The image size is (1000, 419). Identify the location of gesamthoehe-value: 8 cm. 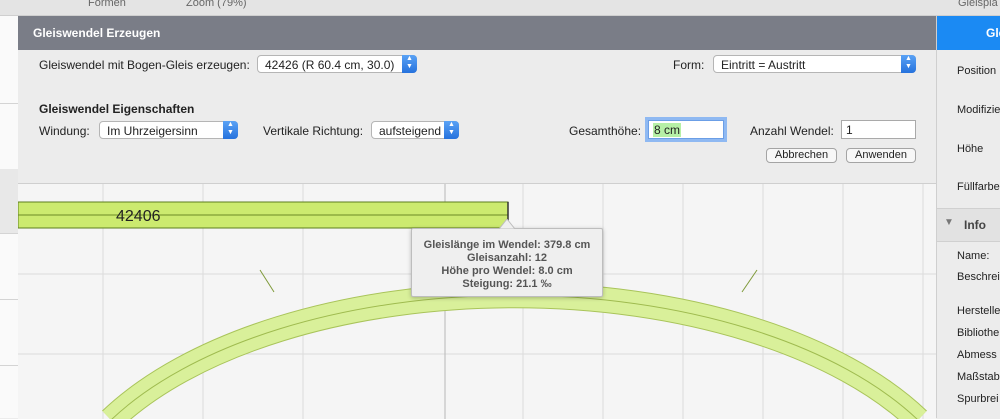
(667, 130).